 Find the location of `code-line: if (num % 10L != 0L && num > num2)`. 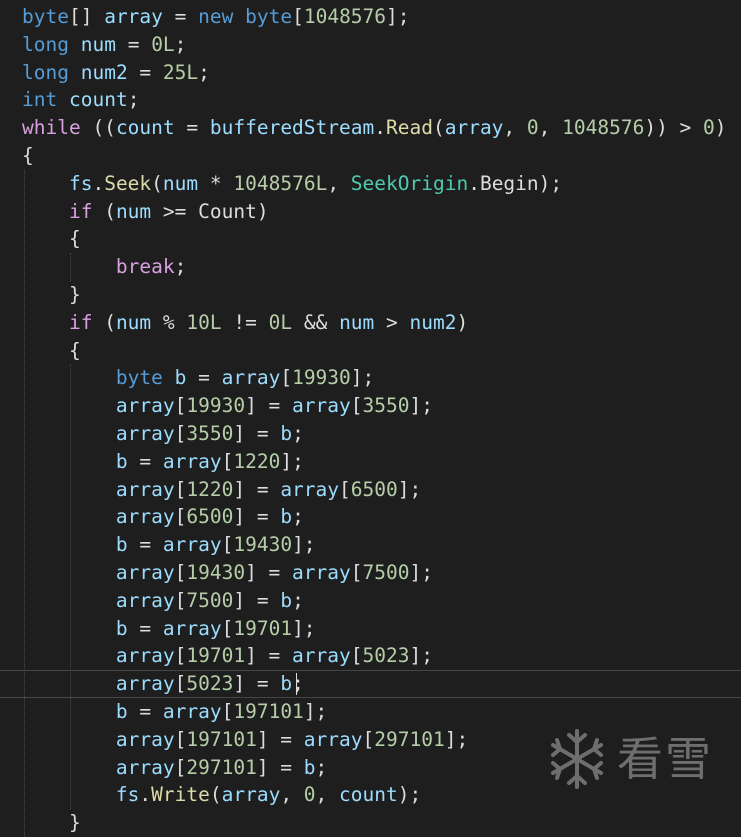

code-line: if (num % 10L != 0L && num > num2) is located at coordinates (370, 323).